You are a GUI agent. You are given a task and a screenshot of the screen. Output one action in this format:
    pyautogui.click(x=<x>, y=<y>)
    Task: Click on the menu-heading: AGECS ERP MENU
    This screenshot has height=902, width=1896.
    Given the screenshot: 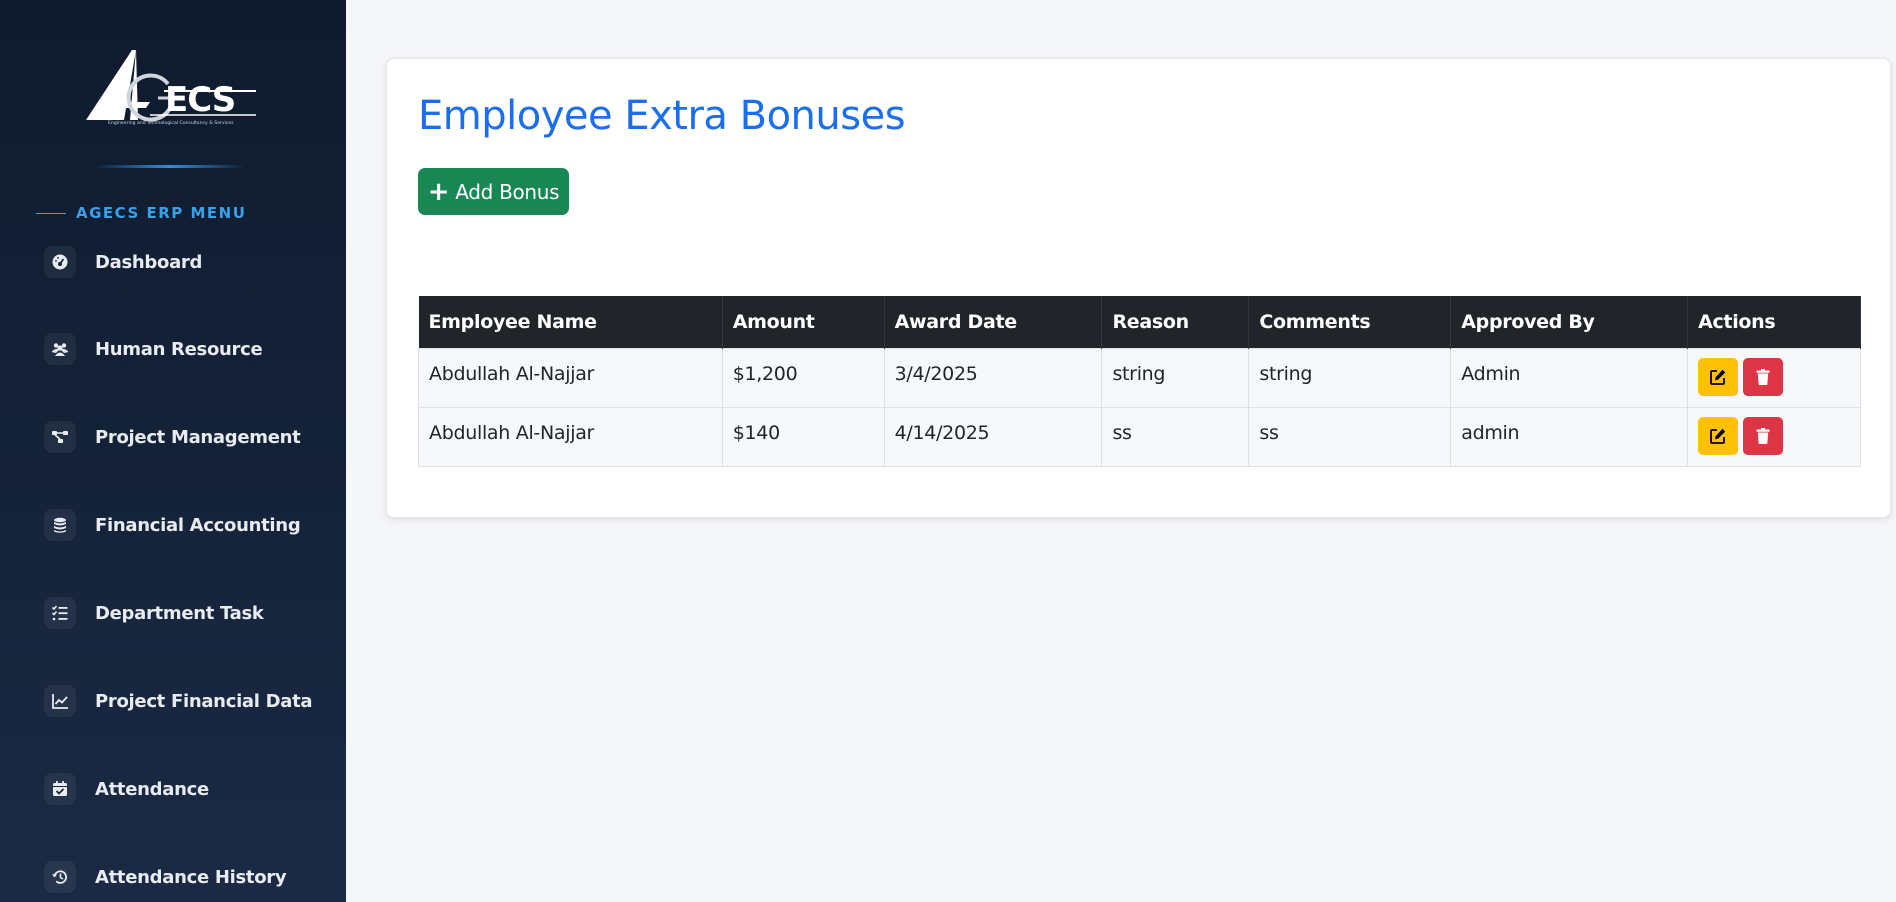 What is the action you would take?
    pyautogui.click(x=141, y=213)
    